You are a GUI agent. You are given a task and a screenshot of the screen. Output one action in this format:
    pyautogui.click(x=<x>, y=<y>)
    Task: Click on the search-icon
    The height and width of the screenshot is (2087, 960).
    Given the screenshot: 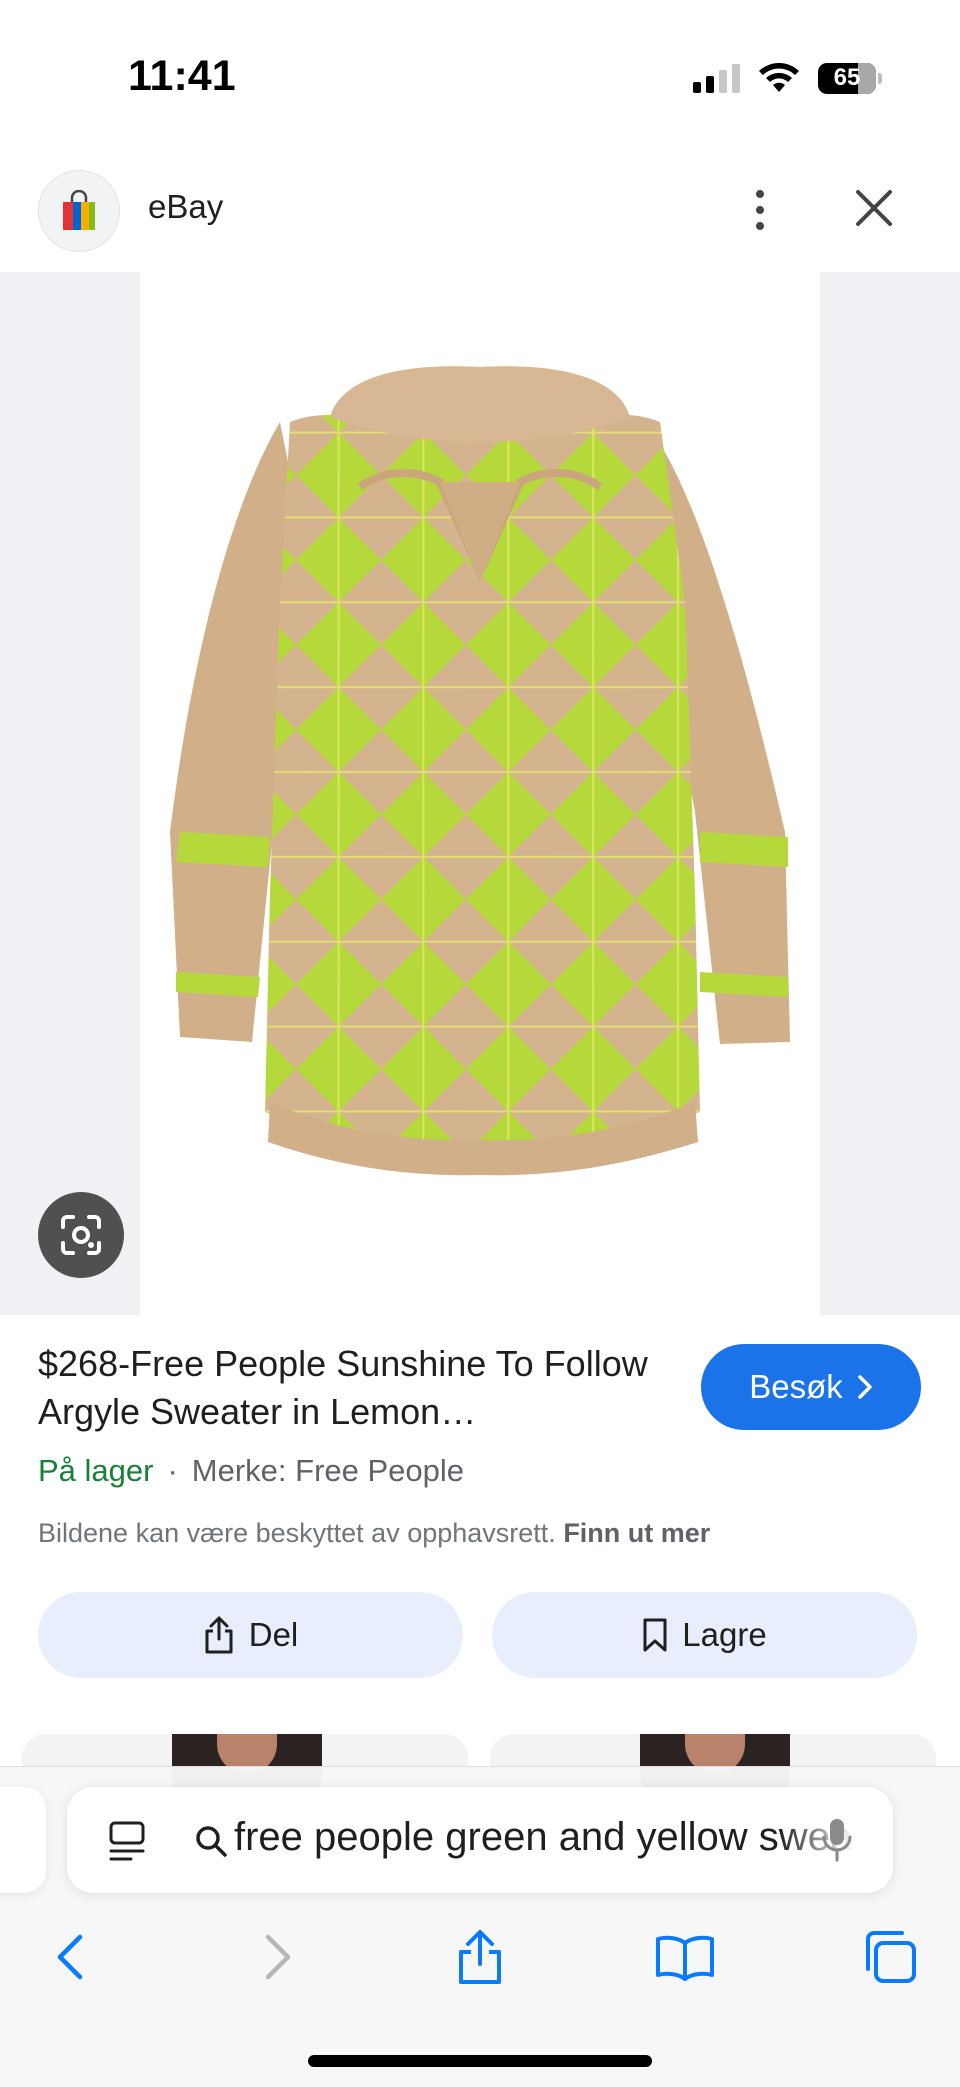 What is the action you would take?
    pyautogui.click(x=211, y=1841)
    